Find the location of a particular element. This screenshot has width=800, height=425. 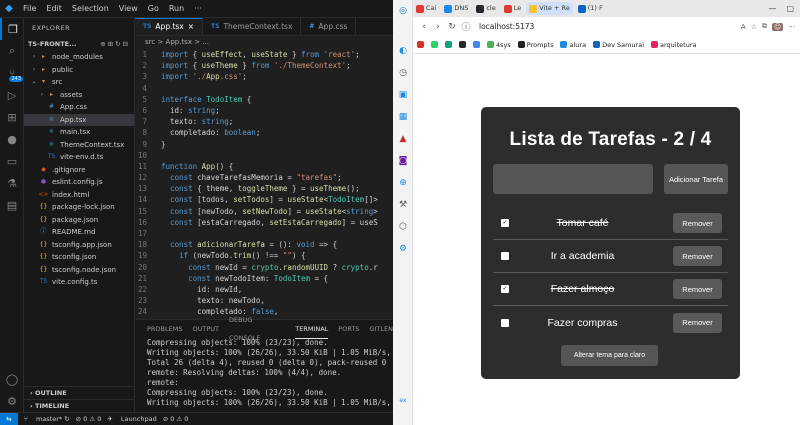

project-header: TS-FRONTE... ⊕⊞↻⊟ is located at coordinates (79, 44).